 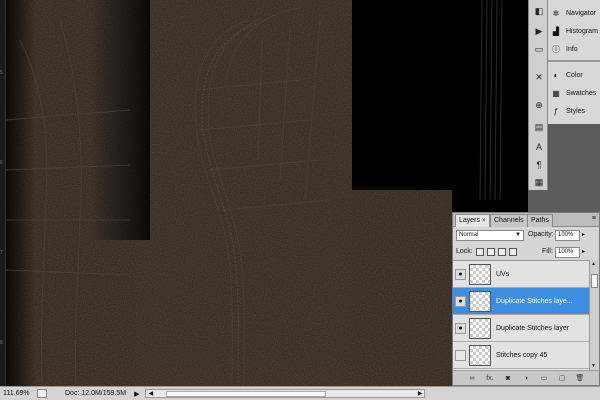 What do you see at coordinates (484, 221) in the screenshot?
I see `close-icon: ×` at bounding box center [484, 221].